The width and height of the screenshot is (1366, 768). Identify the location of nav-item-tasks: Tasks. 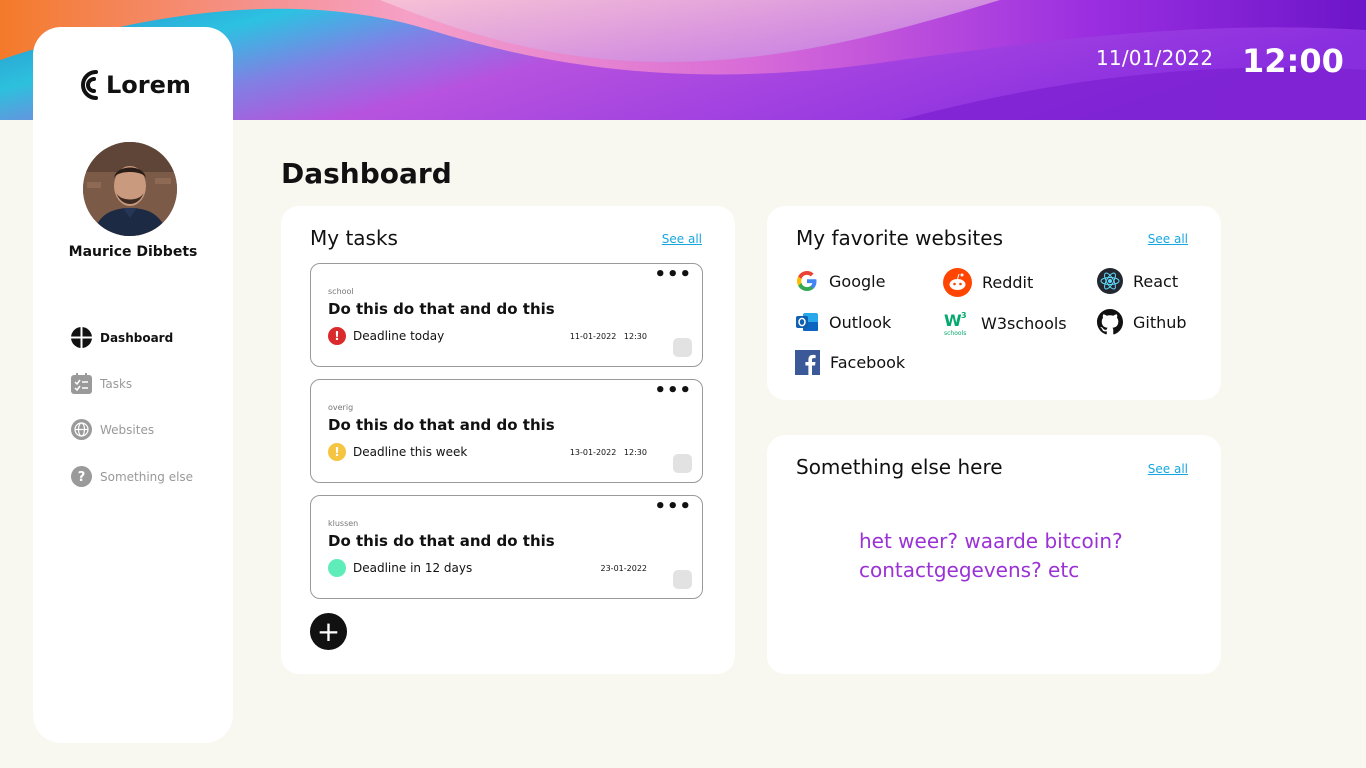
(101, 383).